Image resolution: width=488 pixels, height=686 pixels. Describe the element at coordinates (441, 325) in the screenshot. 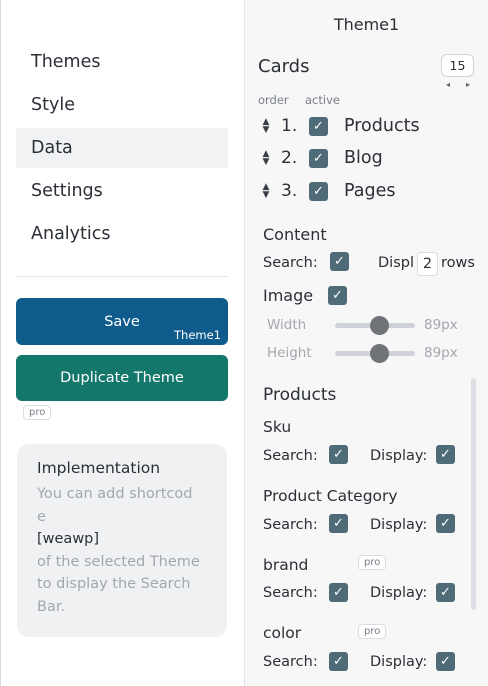

I see `width-value: 89px` at that location.